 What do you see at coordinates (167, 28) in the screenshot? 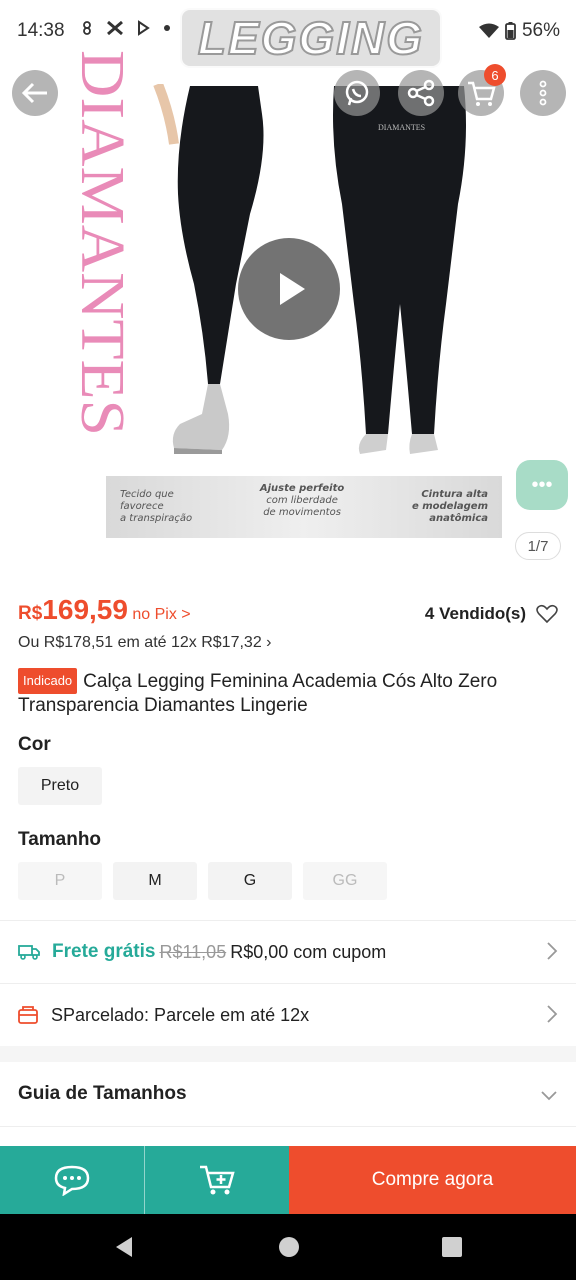
I see `dot-icon` at bounding box center [167, 28].